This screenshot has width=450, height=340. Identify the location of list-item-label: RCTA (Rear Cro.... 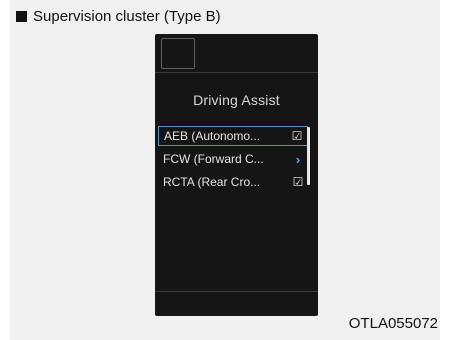
(212, 182).